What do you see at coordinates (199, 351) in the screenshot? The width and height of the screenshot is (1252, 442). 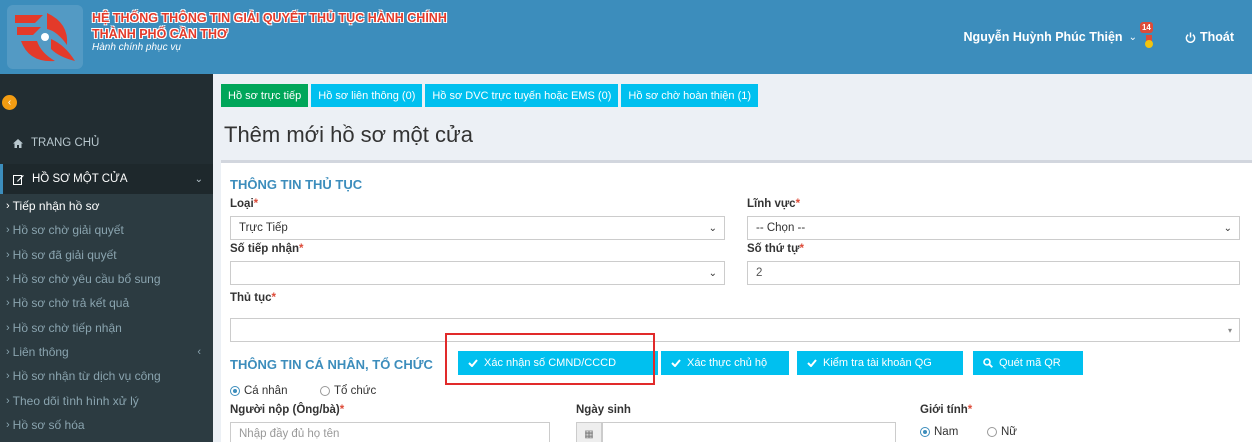 I see `chevron-left-icon: ‹` at bounding box center [199, 351].